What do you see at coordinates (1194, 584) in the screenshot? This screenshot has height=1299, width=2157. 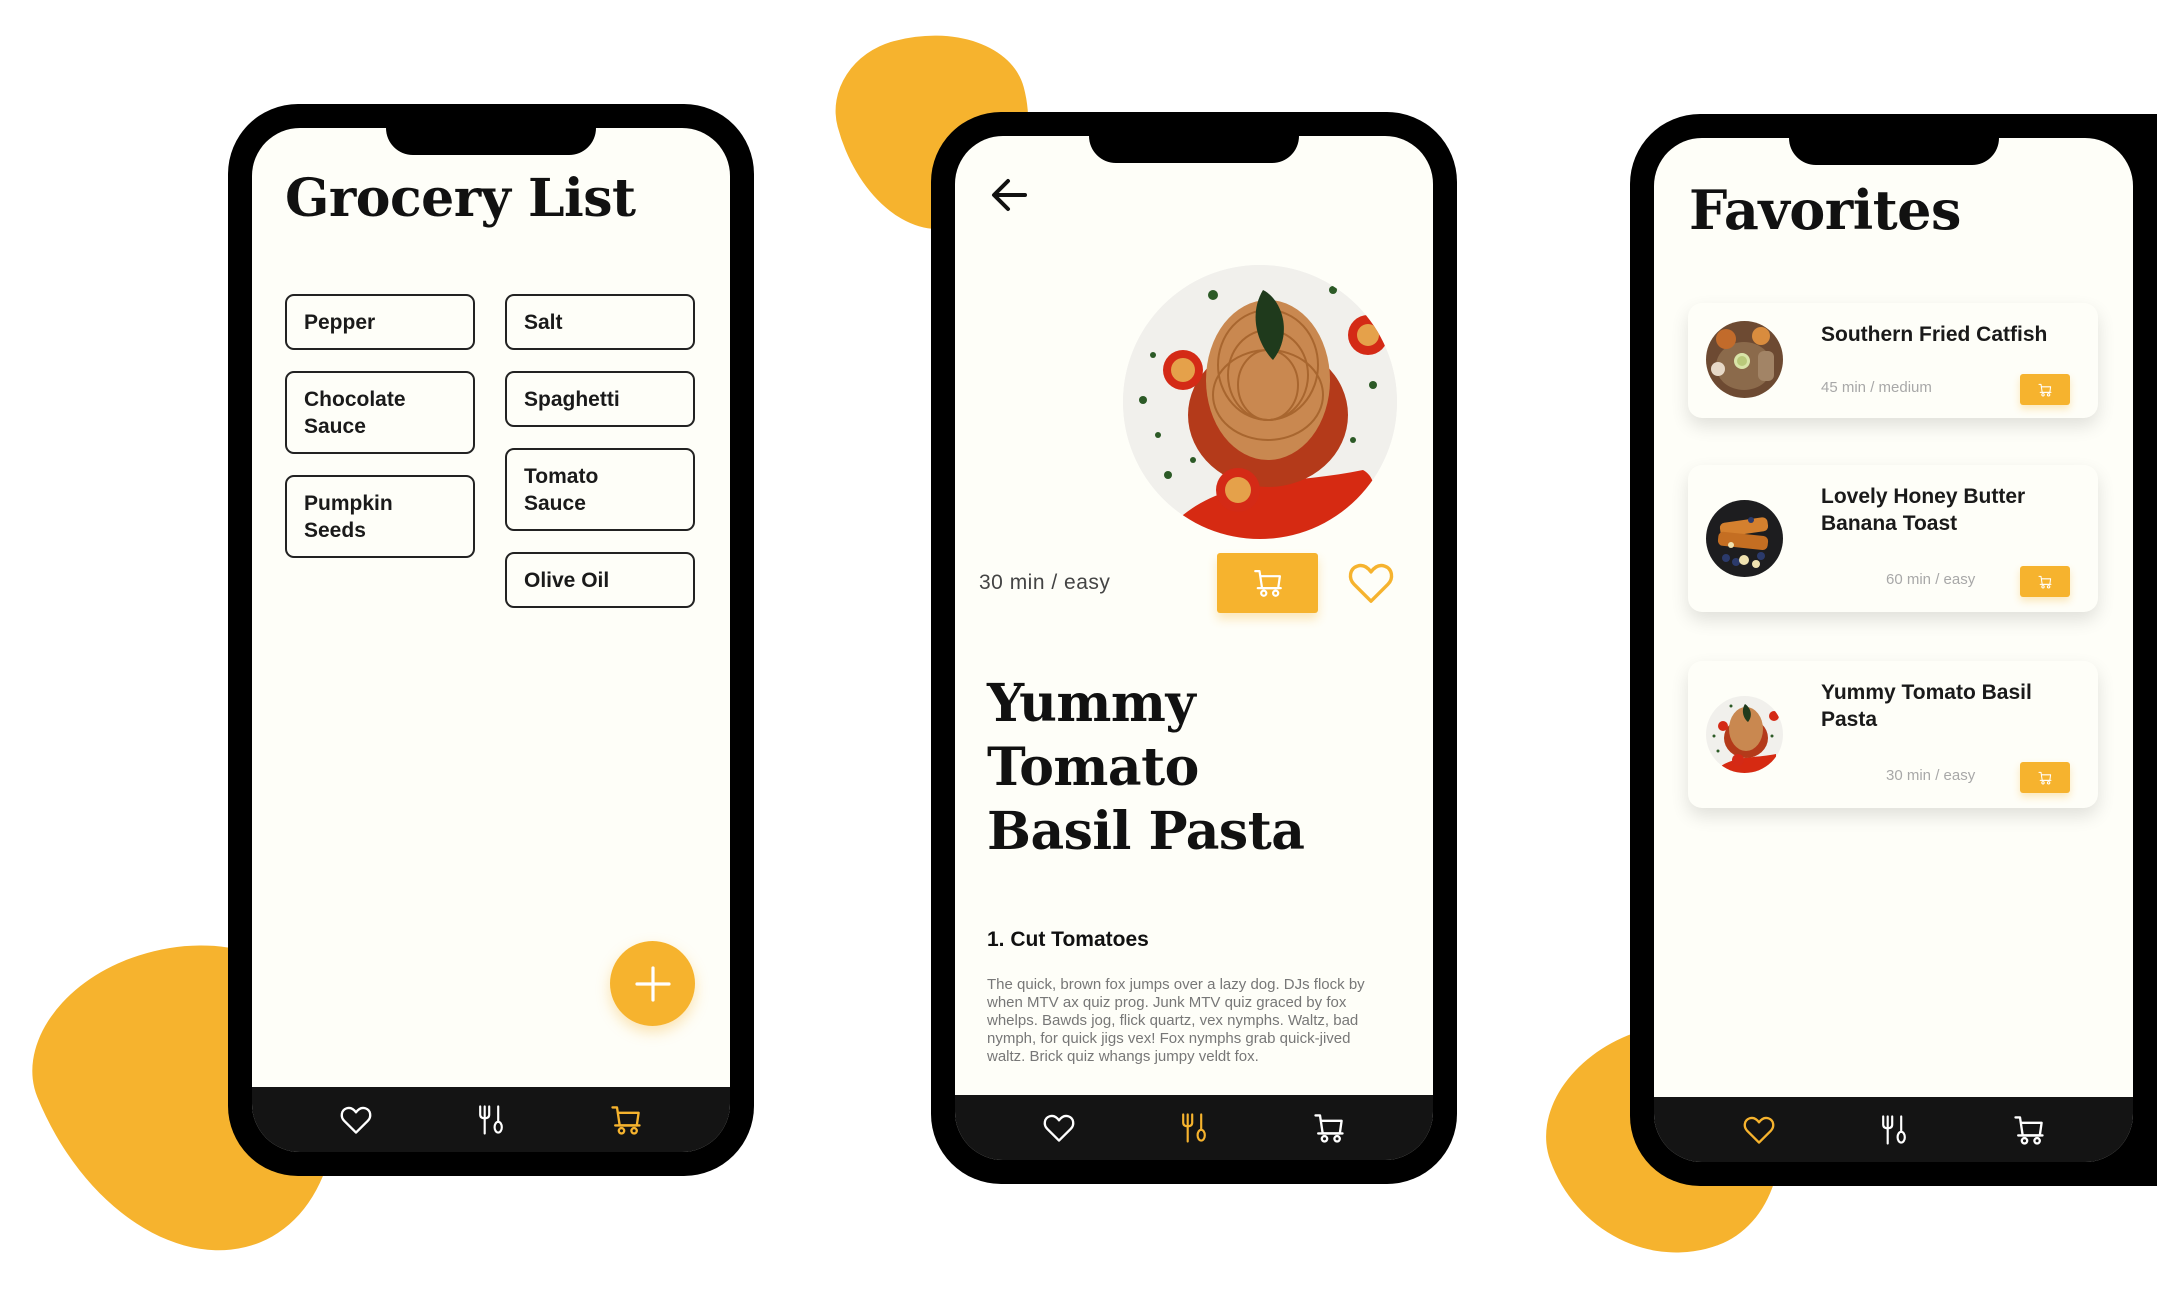 I see `recipe-meta-row: 30 min / easy` at bounding box center [1194, 584].